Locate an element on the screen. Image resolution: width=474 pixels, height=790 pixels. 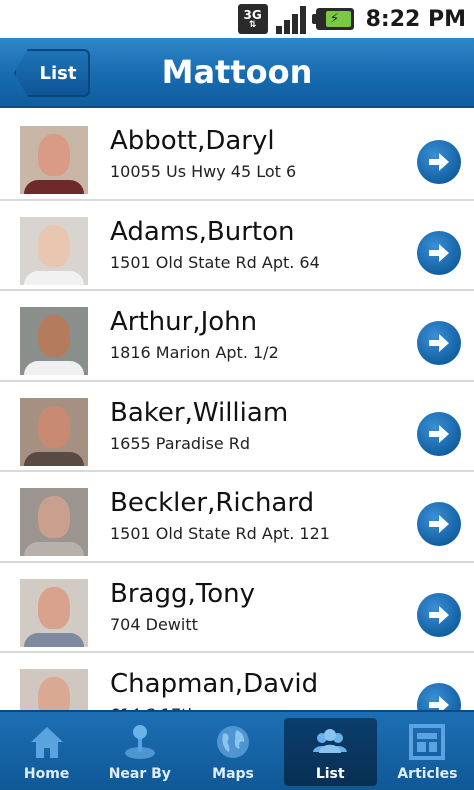
tab-label: Home is located at coordinates (46, 774).